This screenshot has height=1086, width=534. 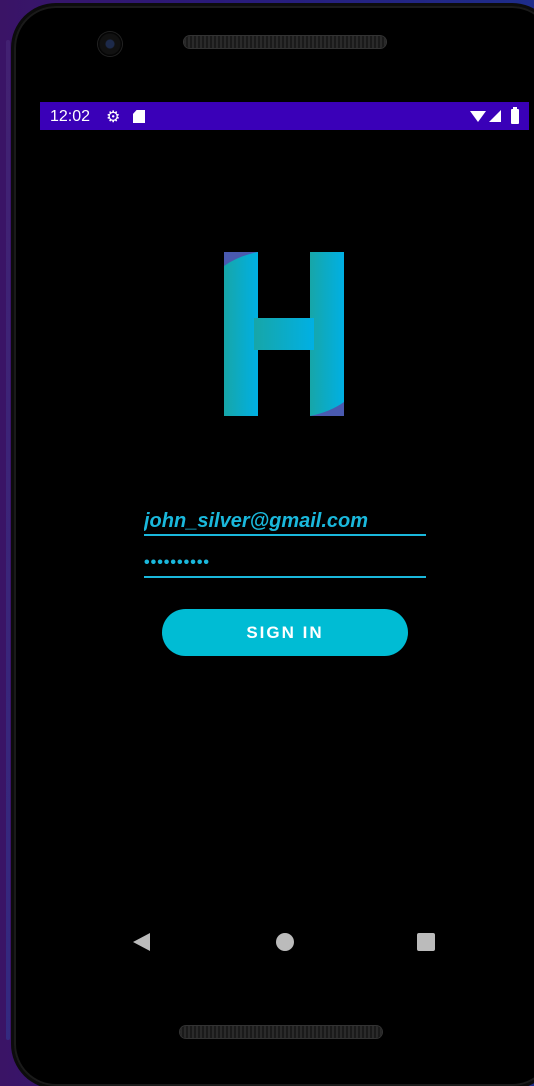 What do you see at coordinates (110, 44) in the screenshot?
I see `front-camera-icon` at bounding box center [110, 44].